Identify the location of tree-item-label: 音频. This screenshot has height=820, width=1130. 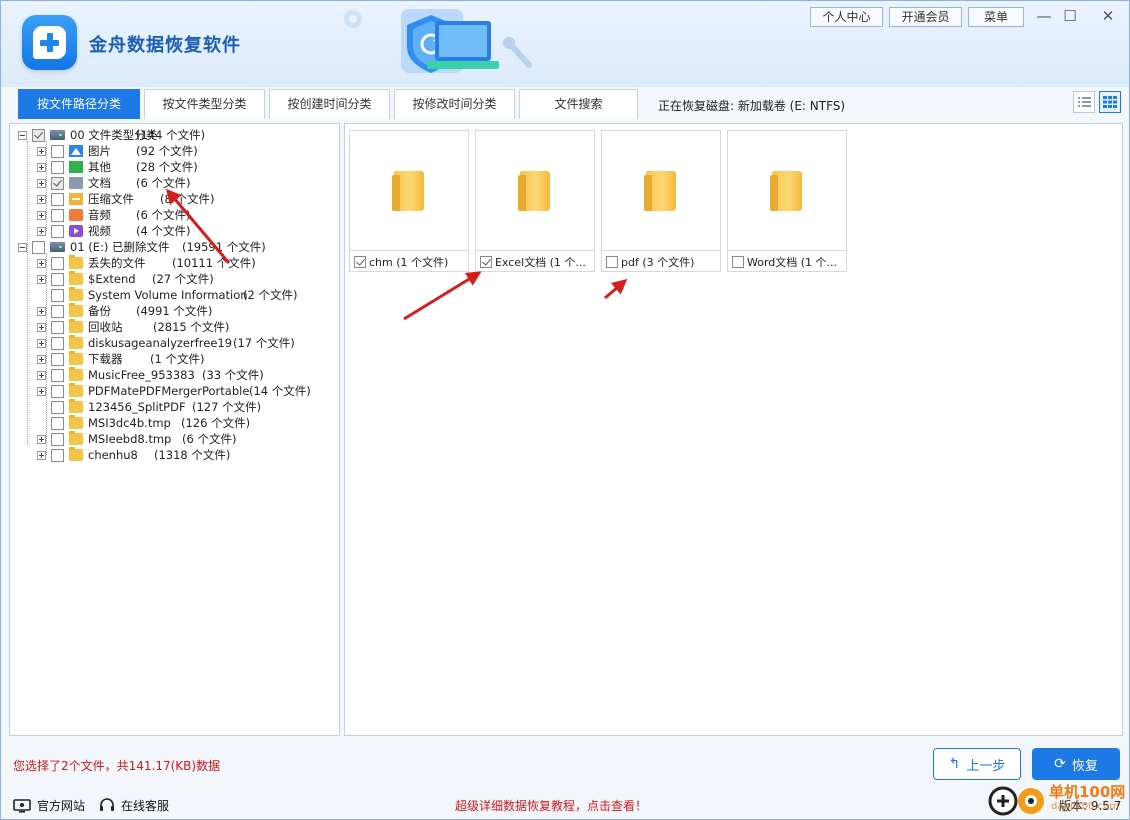
(99, 215).